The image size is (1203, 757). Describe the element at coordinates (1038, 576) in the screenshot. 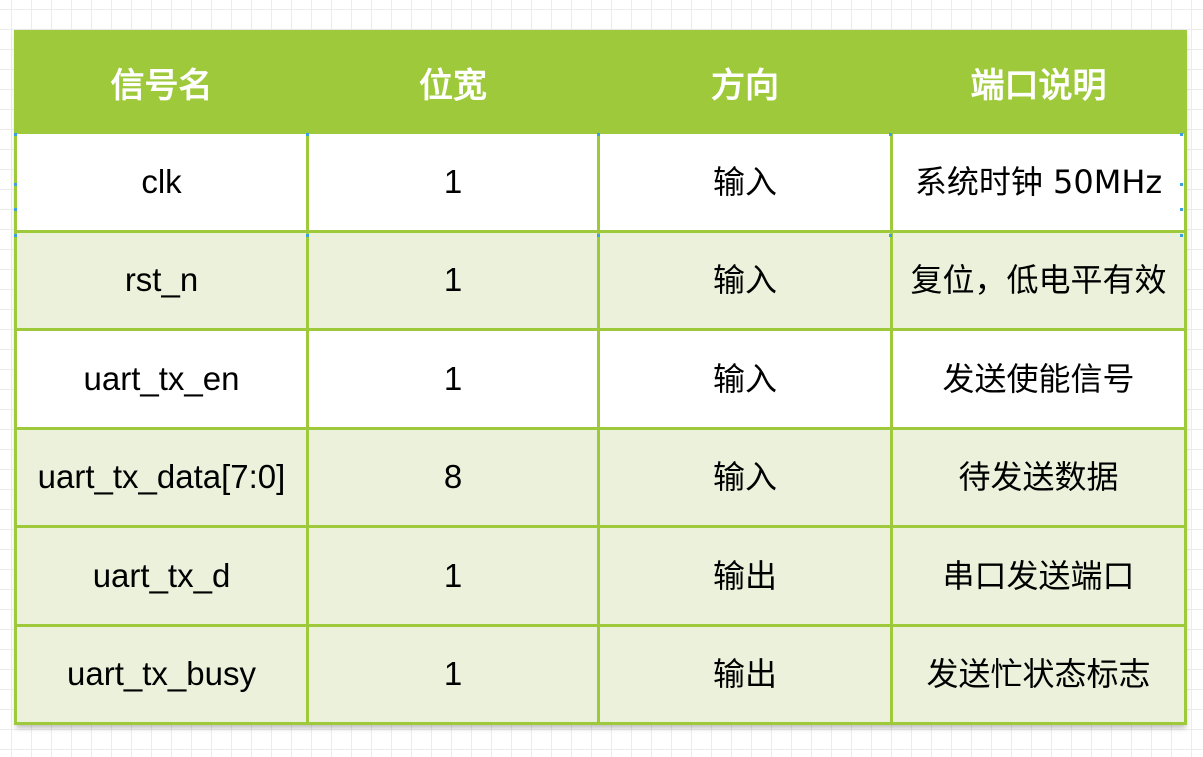

I see `cell-port-description: 串口发送端口` at that location.